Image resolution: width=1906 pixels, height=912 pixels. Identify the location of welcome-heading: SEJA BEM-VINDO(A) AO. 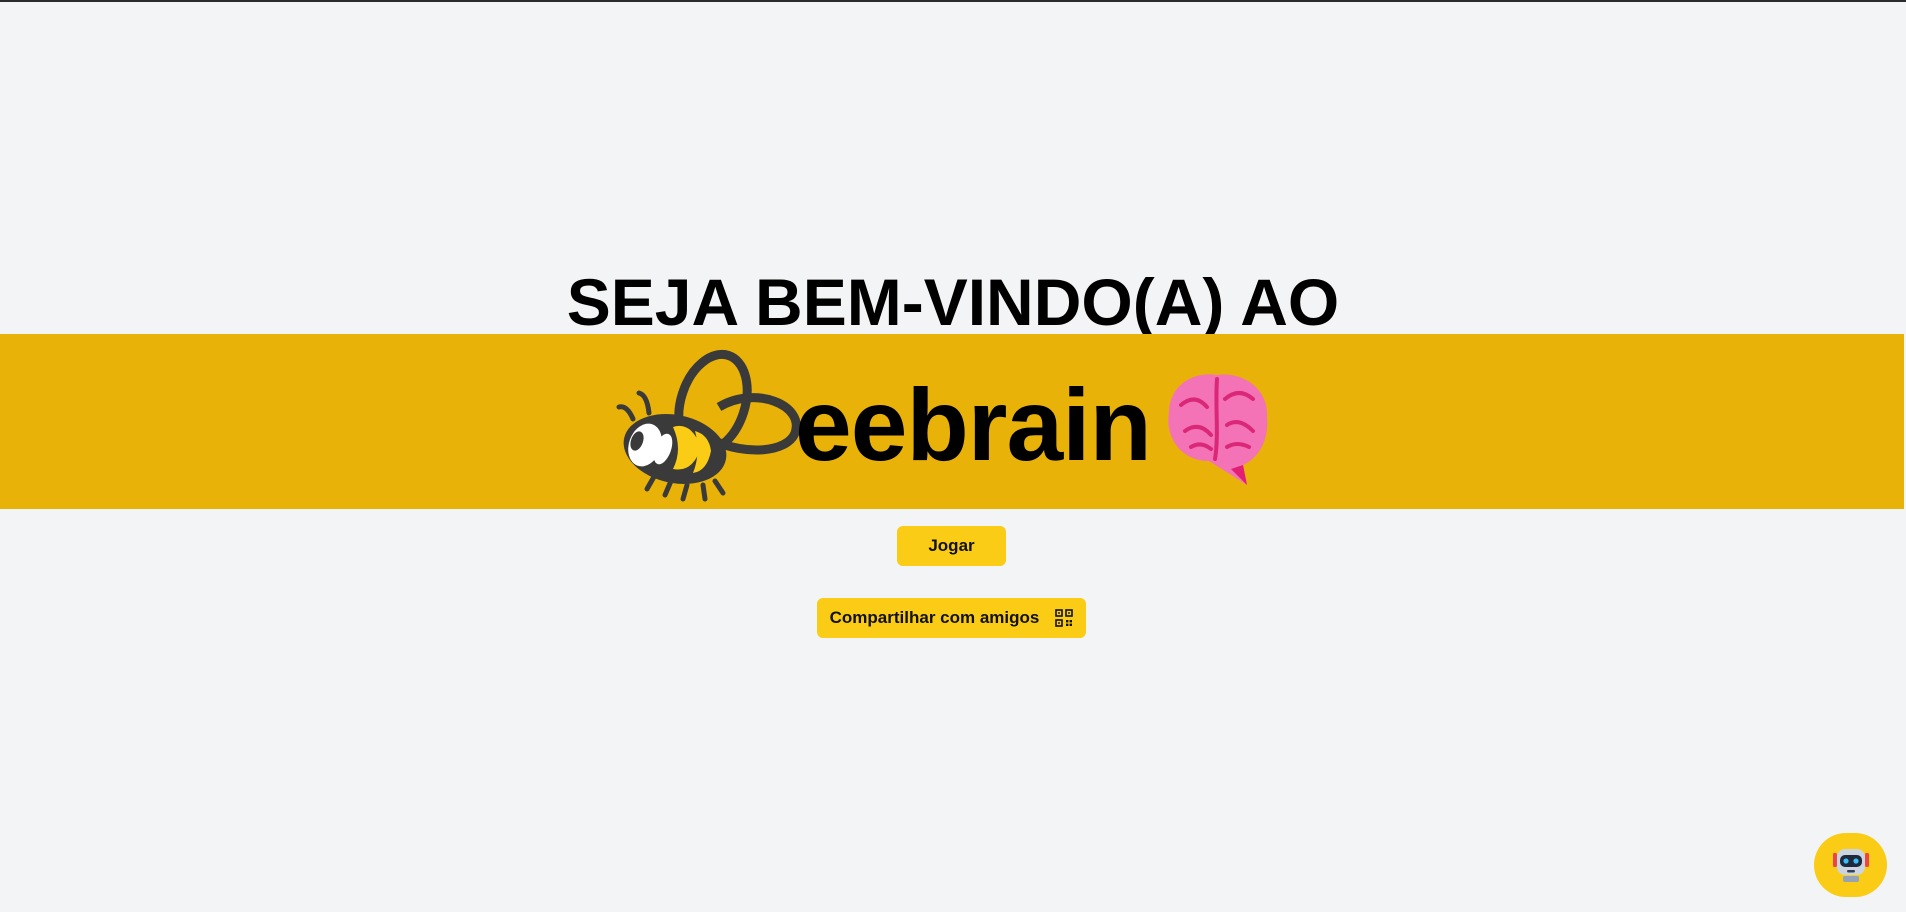
(953, 302).